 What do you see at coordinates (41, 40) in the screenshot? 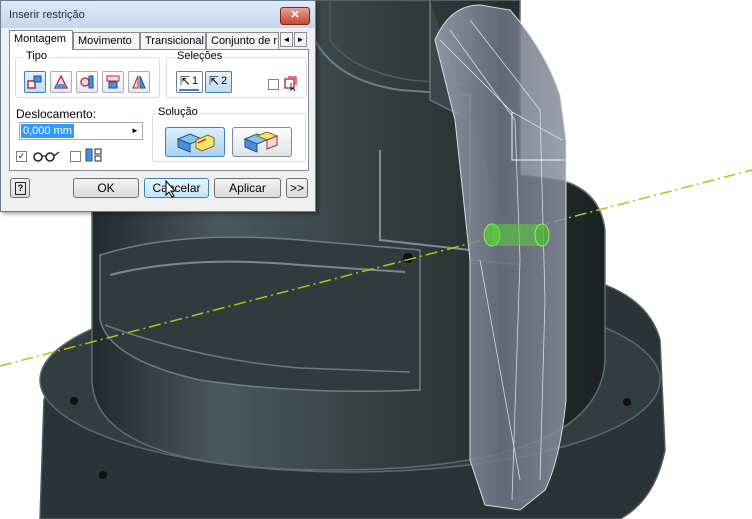
I see `tab-montagem: Montagem` at bounding box center [41, 40].